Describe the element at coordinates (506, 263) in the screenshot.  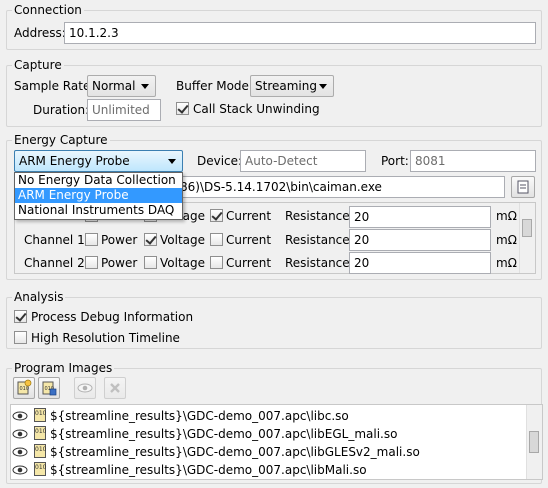
I see `channel-2-unit: mΩ` at that location.